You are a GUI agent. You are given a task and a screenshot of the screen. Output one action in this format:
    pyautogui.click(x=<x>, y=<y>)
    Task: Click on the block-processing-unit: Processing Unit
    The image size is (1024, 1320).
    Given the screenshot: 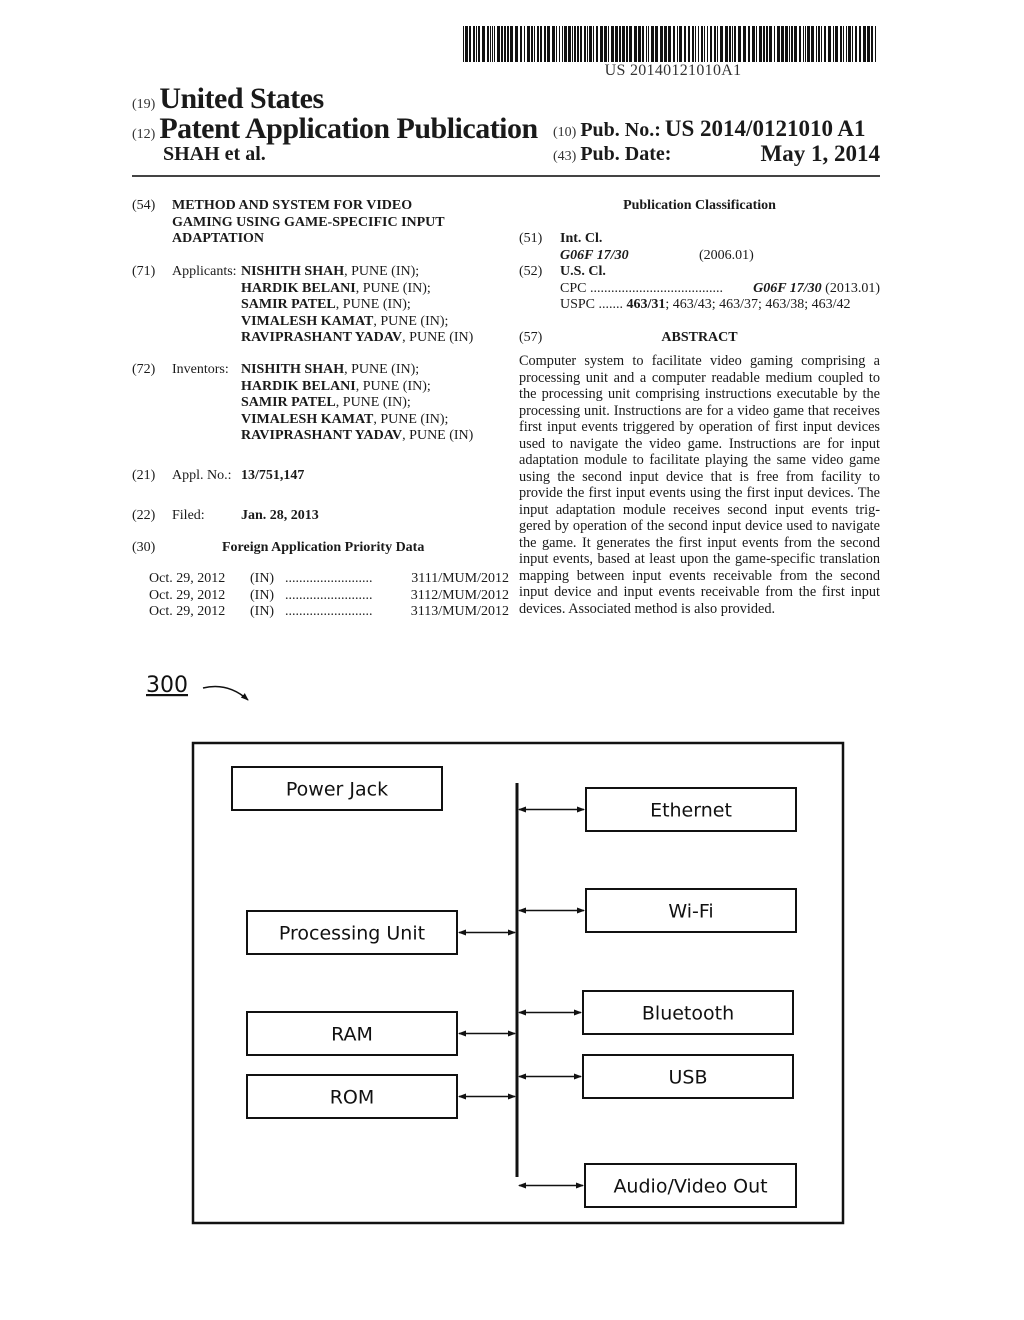 What is the action you would take?
    pyautogui.click(x=381, y=932)
    